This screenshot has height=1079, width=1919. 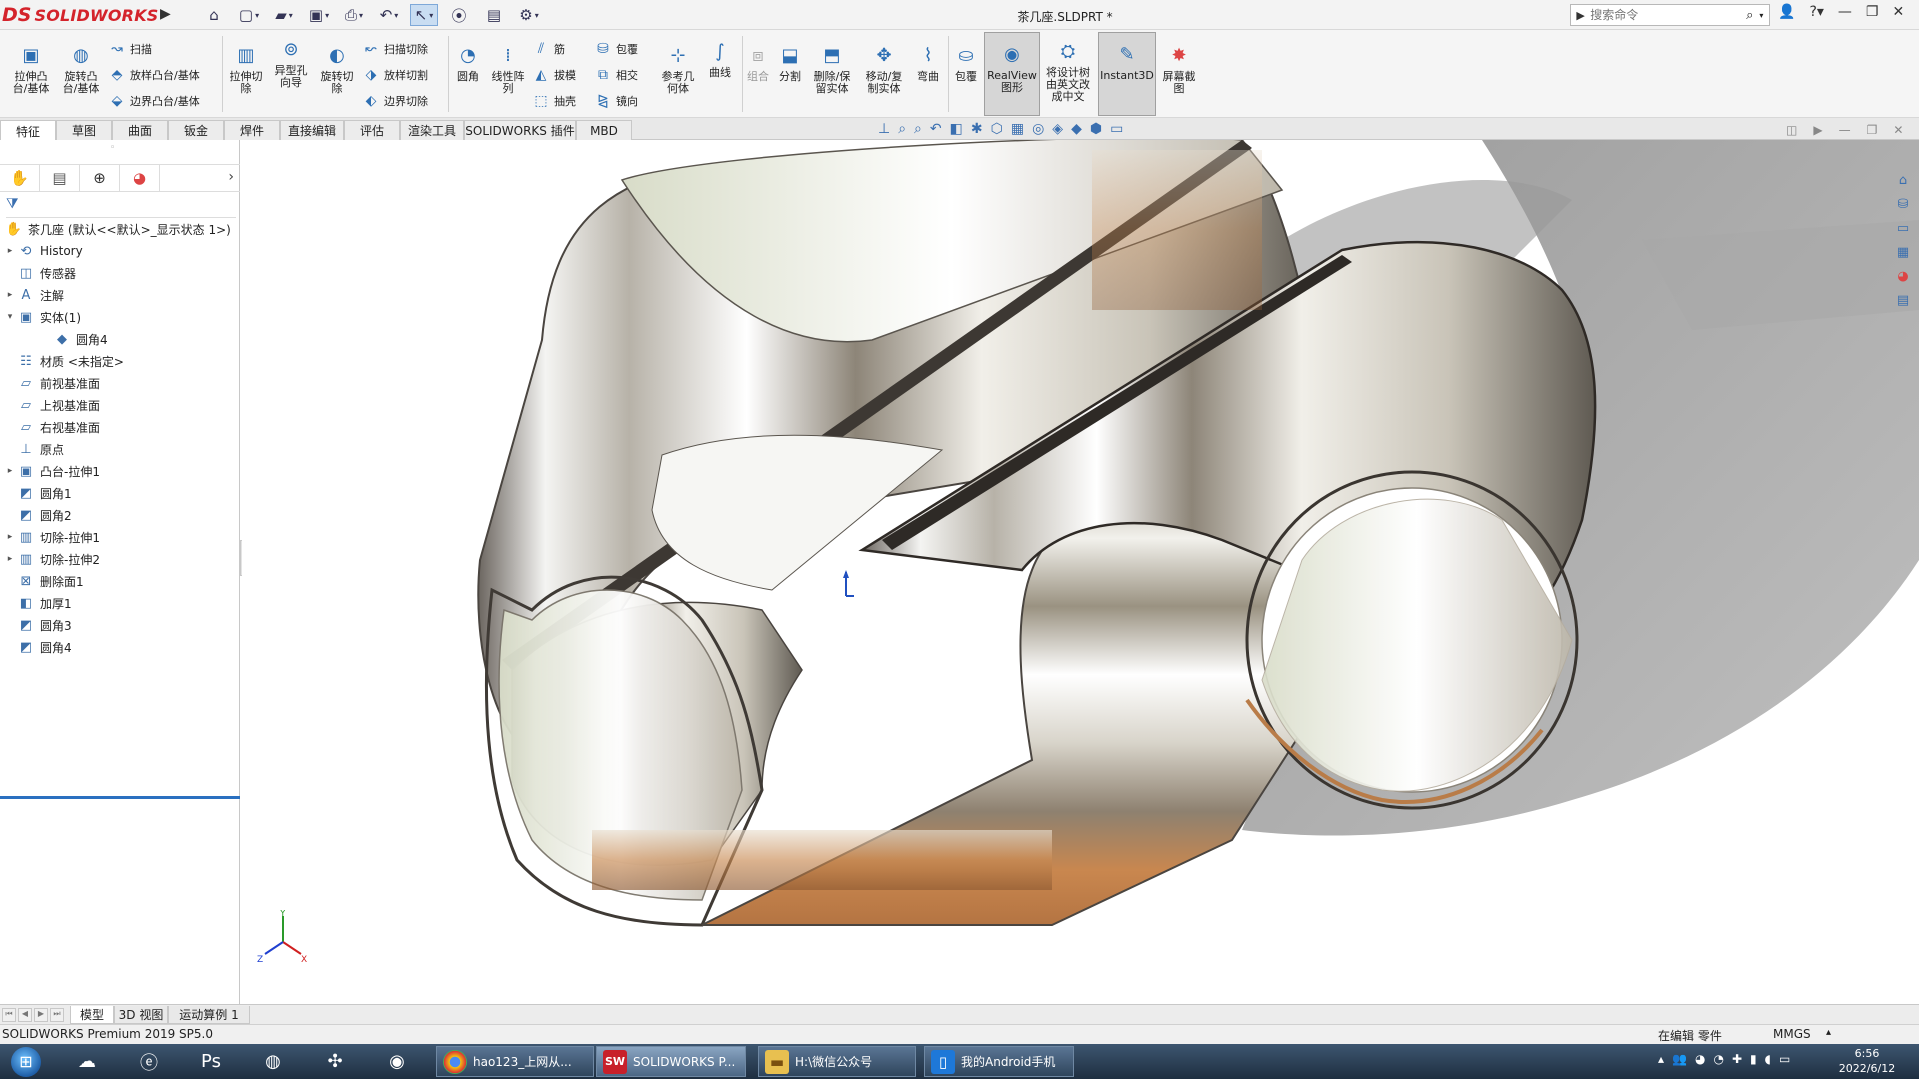 What do you see at coordinates (928, 63) in the screenshot?
I see `flex-button: ⌇ 弯曲` at bounding box center [928, 63].